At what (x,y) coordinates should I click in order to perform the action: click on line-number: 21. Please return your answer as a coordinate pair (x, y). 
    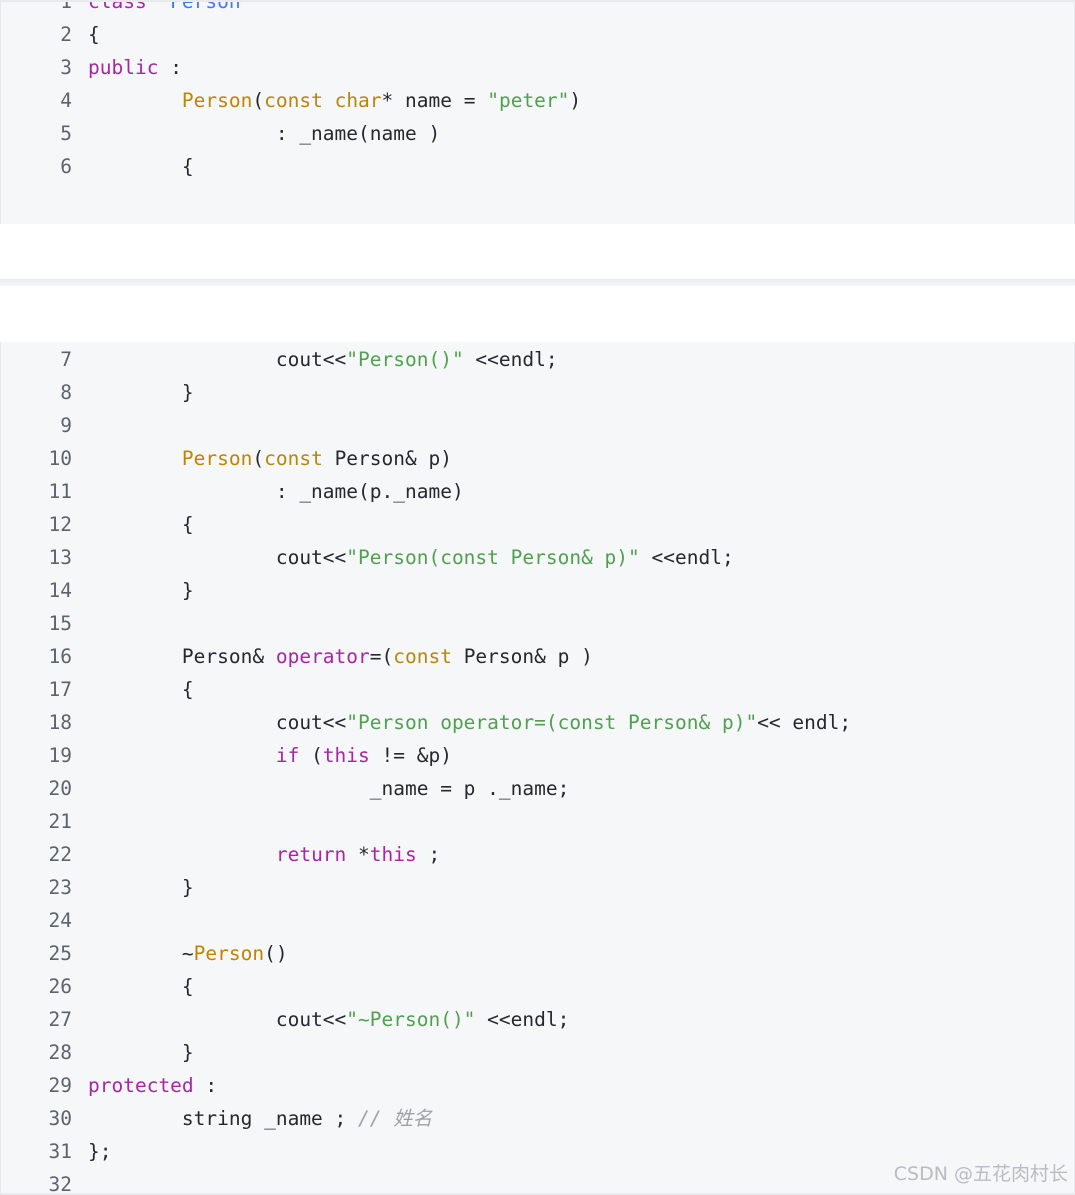
    Looking at the image, I should click on (60, 821).